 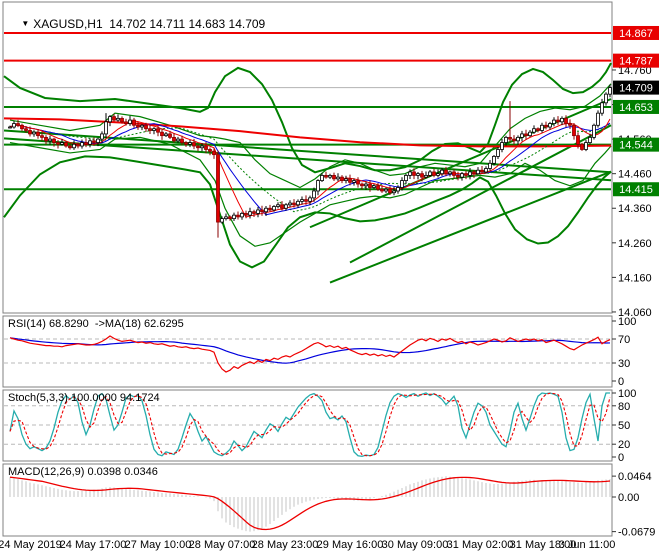 What do you see at coordinates (635, 175) in the screenshot?
I see `price-scale-label: 14.460` at bounding box center [635, 175].